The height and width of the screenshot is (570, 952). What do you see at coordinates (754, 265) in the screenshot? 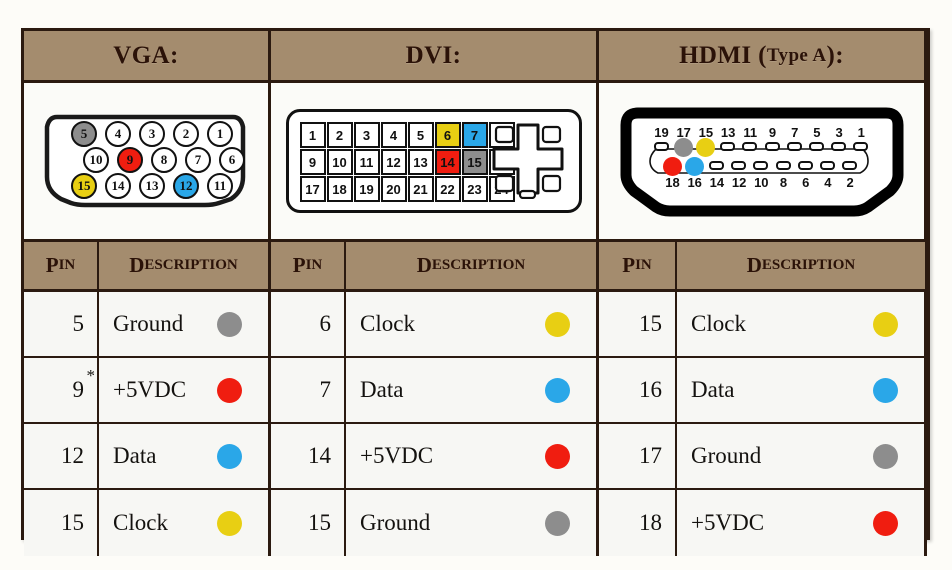
I see `header-desc-hdmi-cap: D` at bounding box center [754, 265].